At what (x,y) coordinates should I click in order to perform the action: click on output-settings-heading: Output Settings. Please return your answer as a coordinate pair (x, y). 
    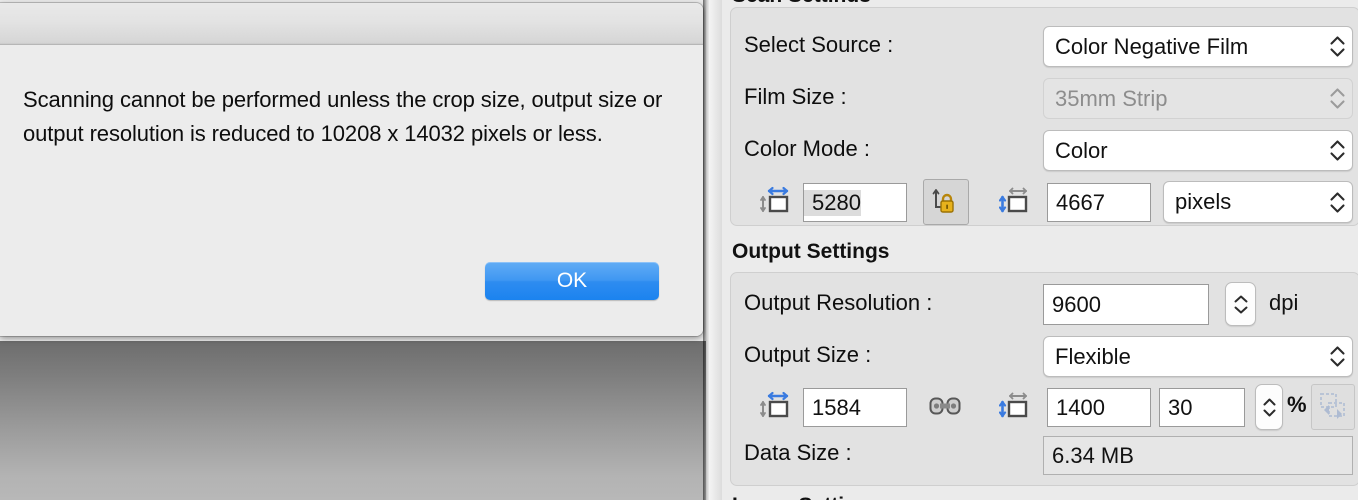
    Looking at the image, I should click on (811, 251).